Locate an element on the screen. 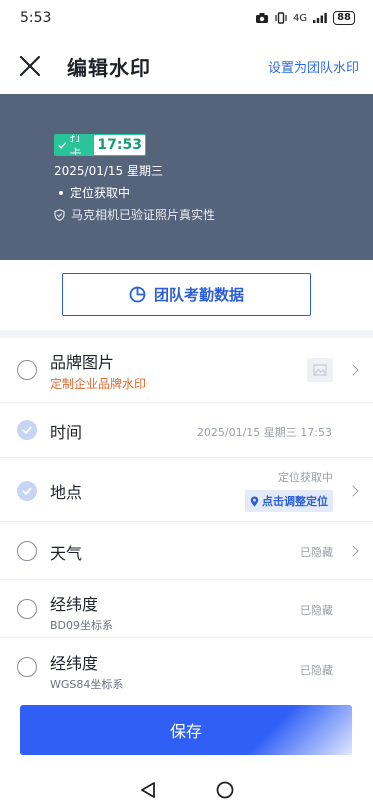 This screenshot has width=373, height=810. network-type: 4G is located at coordinates (300, 18).